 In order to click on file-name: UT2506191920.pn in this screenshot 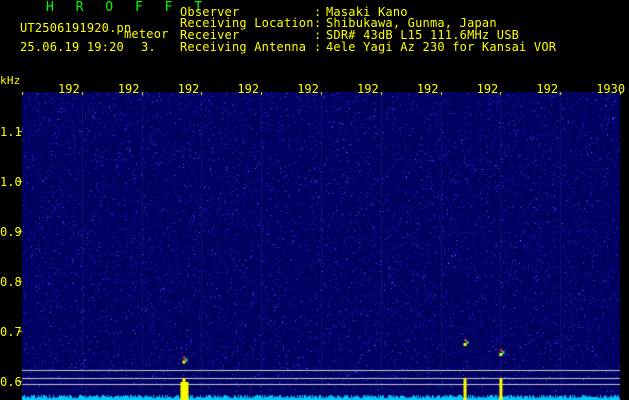, I will do `click(76, 28)`.